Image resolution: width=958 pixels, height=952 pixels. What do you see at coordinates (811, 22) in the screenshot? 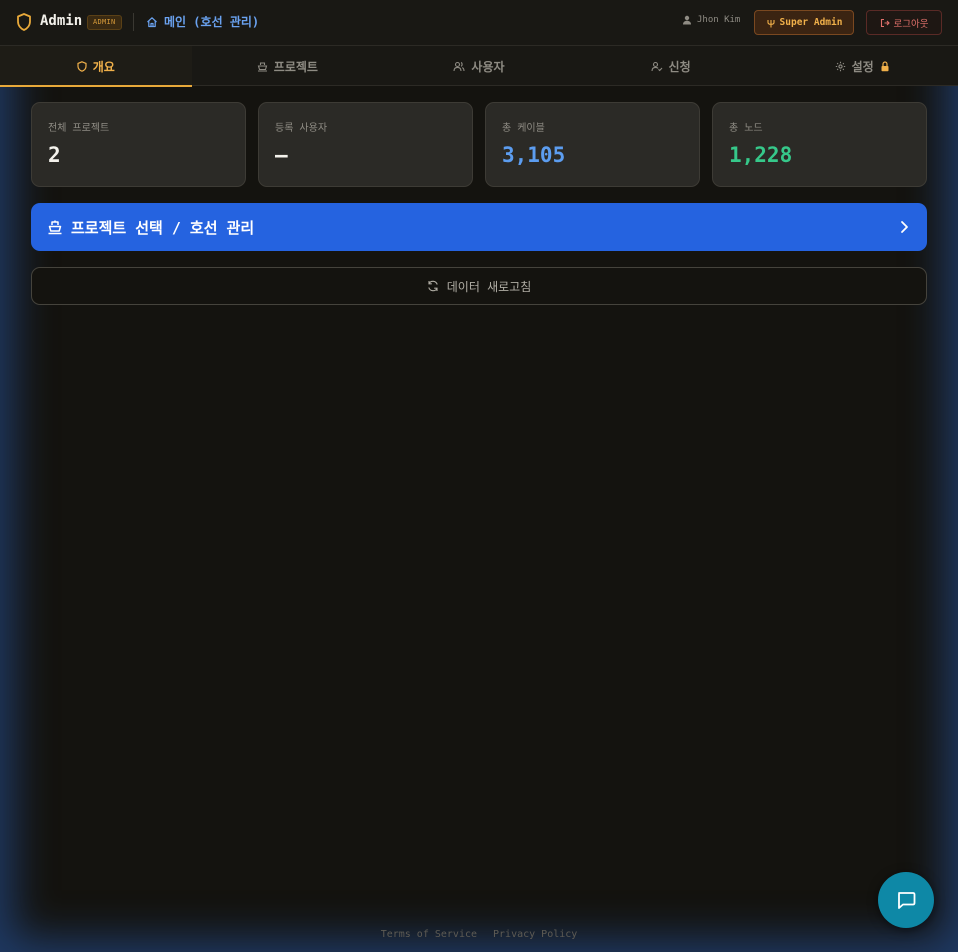
I see `super-admin-label: Super Admin` at bounding box center [811, 22].